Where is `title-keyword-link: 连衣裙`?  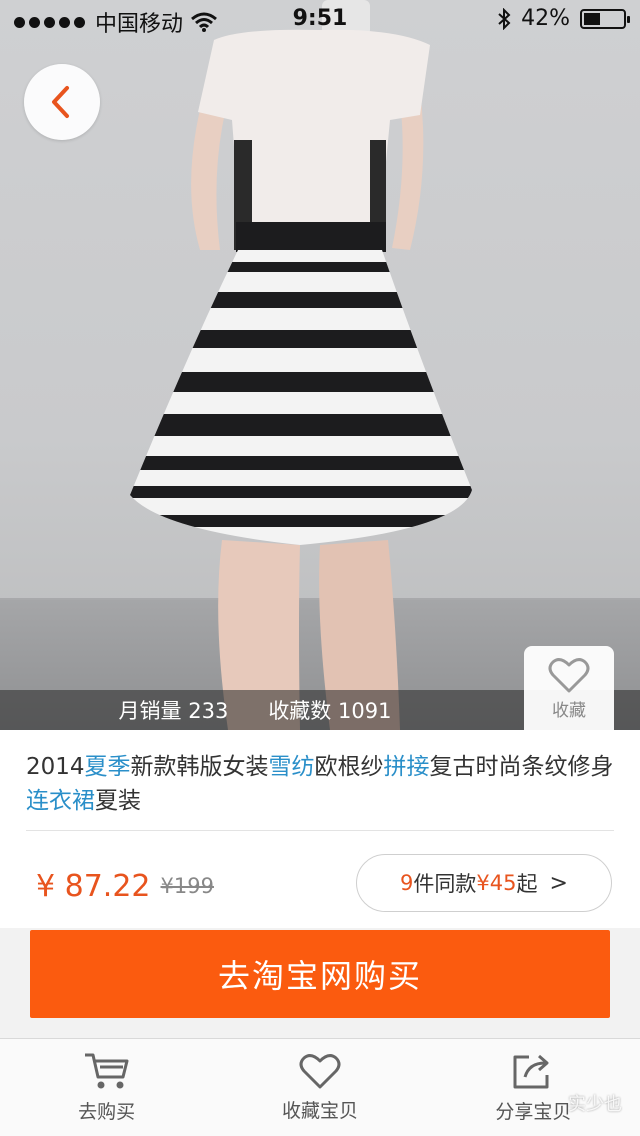 title-keyword-link: 连衣裙 is located at coordinates (60, 801).